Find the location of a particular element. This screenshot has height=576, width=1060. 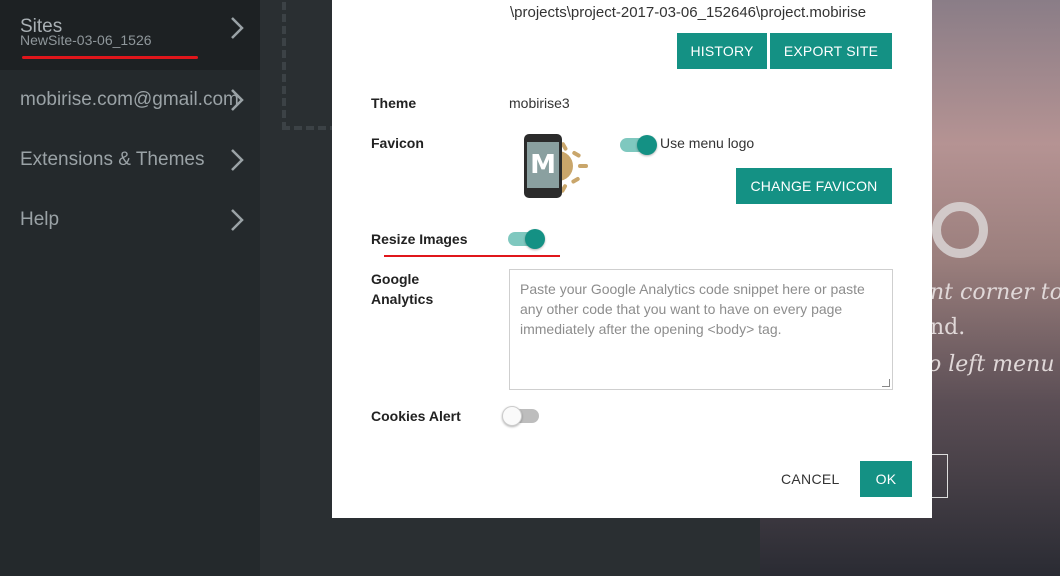

theme-label: Theme is located at coordinates (394, 103).